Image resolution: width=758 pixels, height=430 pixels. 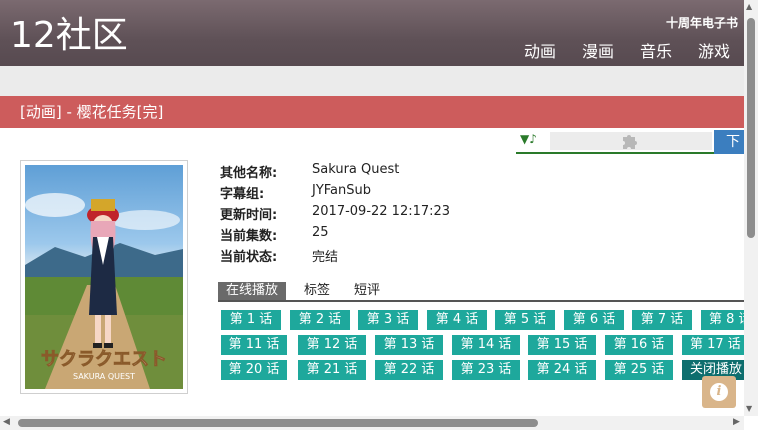 I want to click on info-icon: i, so click(x=719, y=392).